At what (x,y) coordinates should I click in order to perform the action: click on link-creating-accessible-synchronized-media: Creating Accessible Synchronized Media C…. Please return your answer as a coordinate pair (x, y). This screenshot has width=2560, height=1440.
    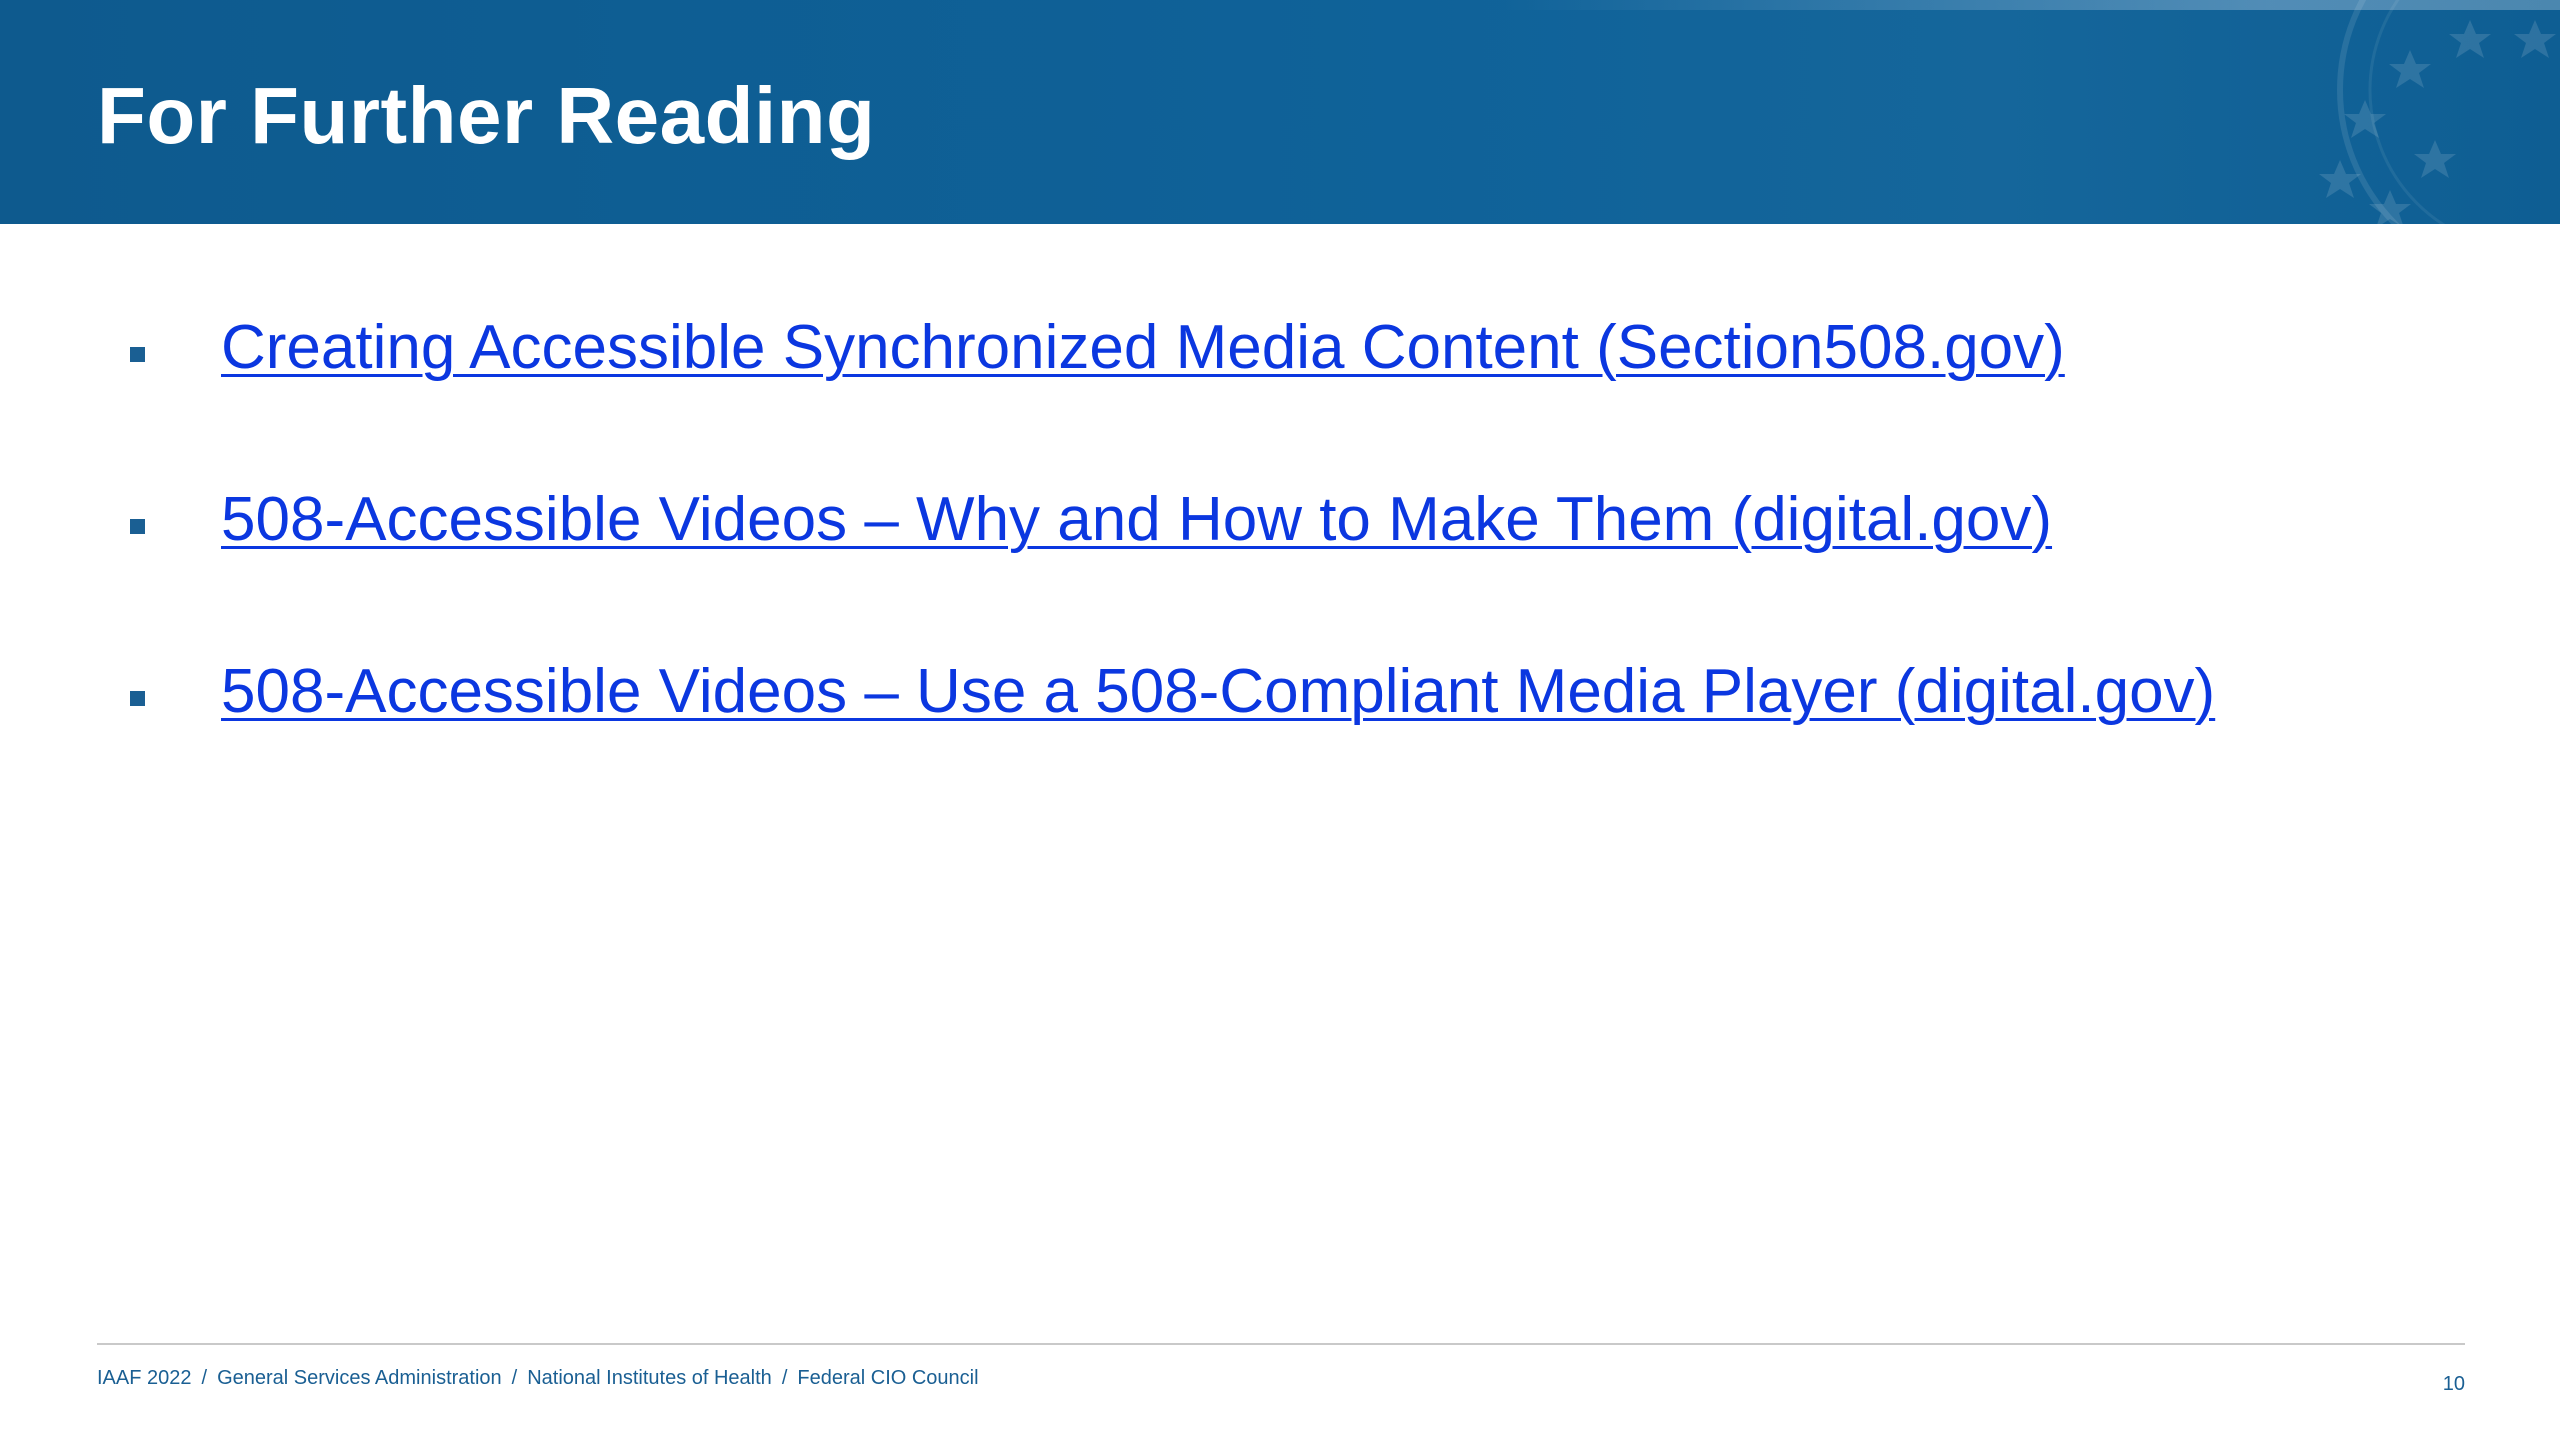
    Looking at the image, I should click on (1143, 348).